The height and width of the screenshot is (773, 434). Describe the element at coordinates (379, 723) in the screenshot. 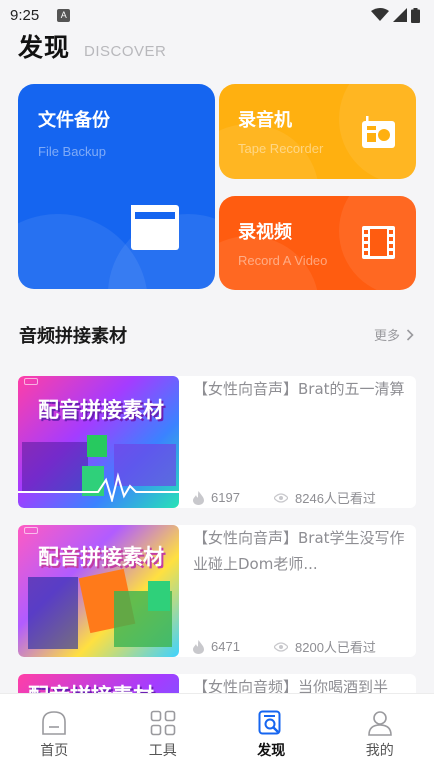

I see `user-icon` at that location.